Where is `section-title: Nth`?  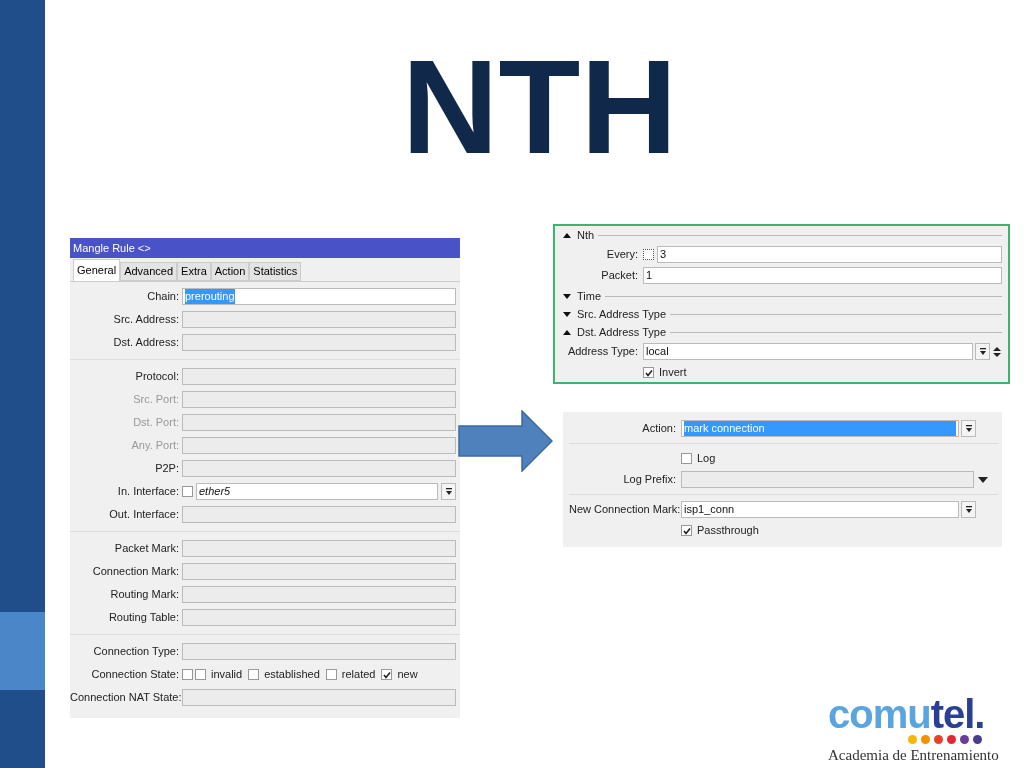 section-title: Nth is located at coordinates (586, 235).